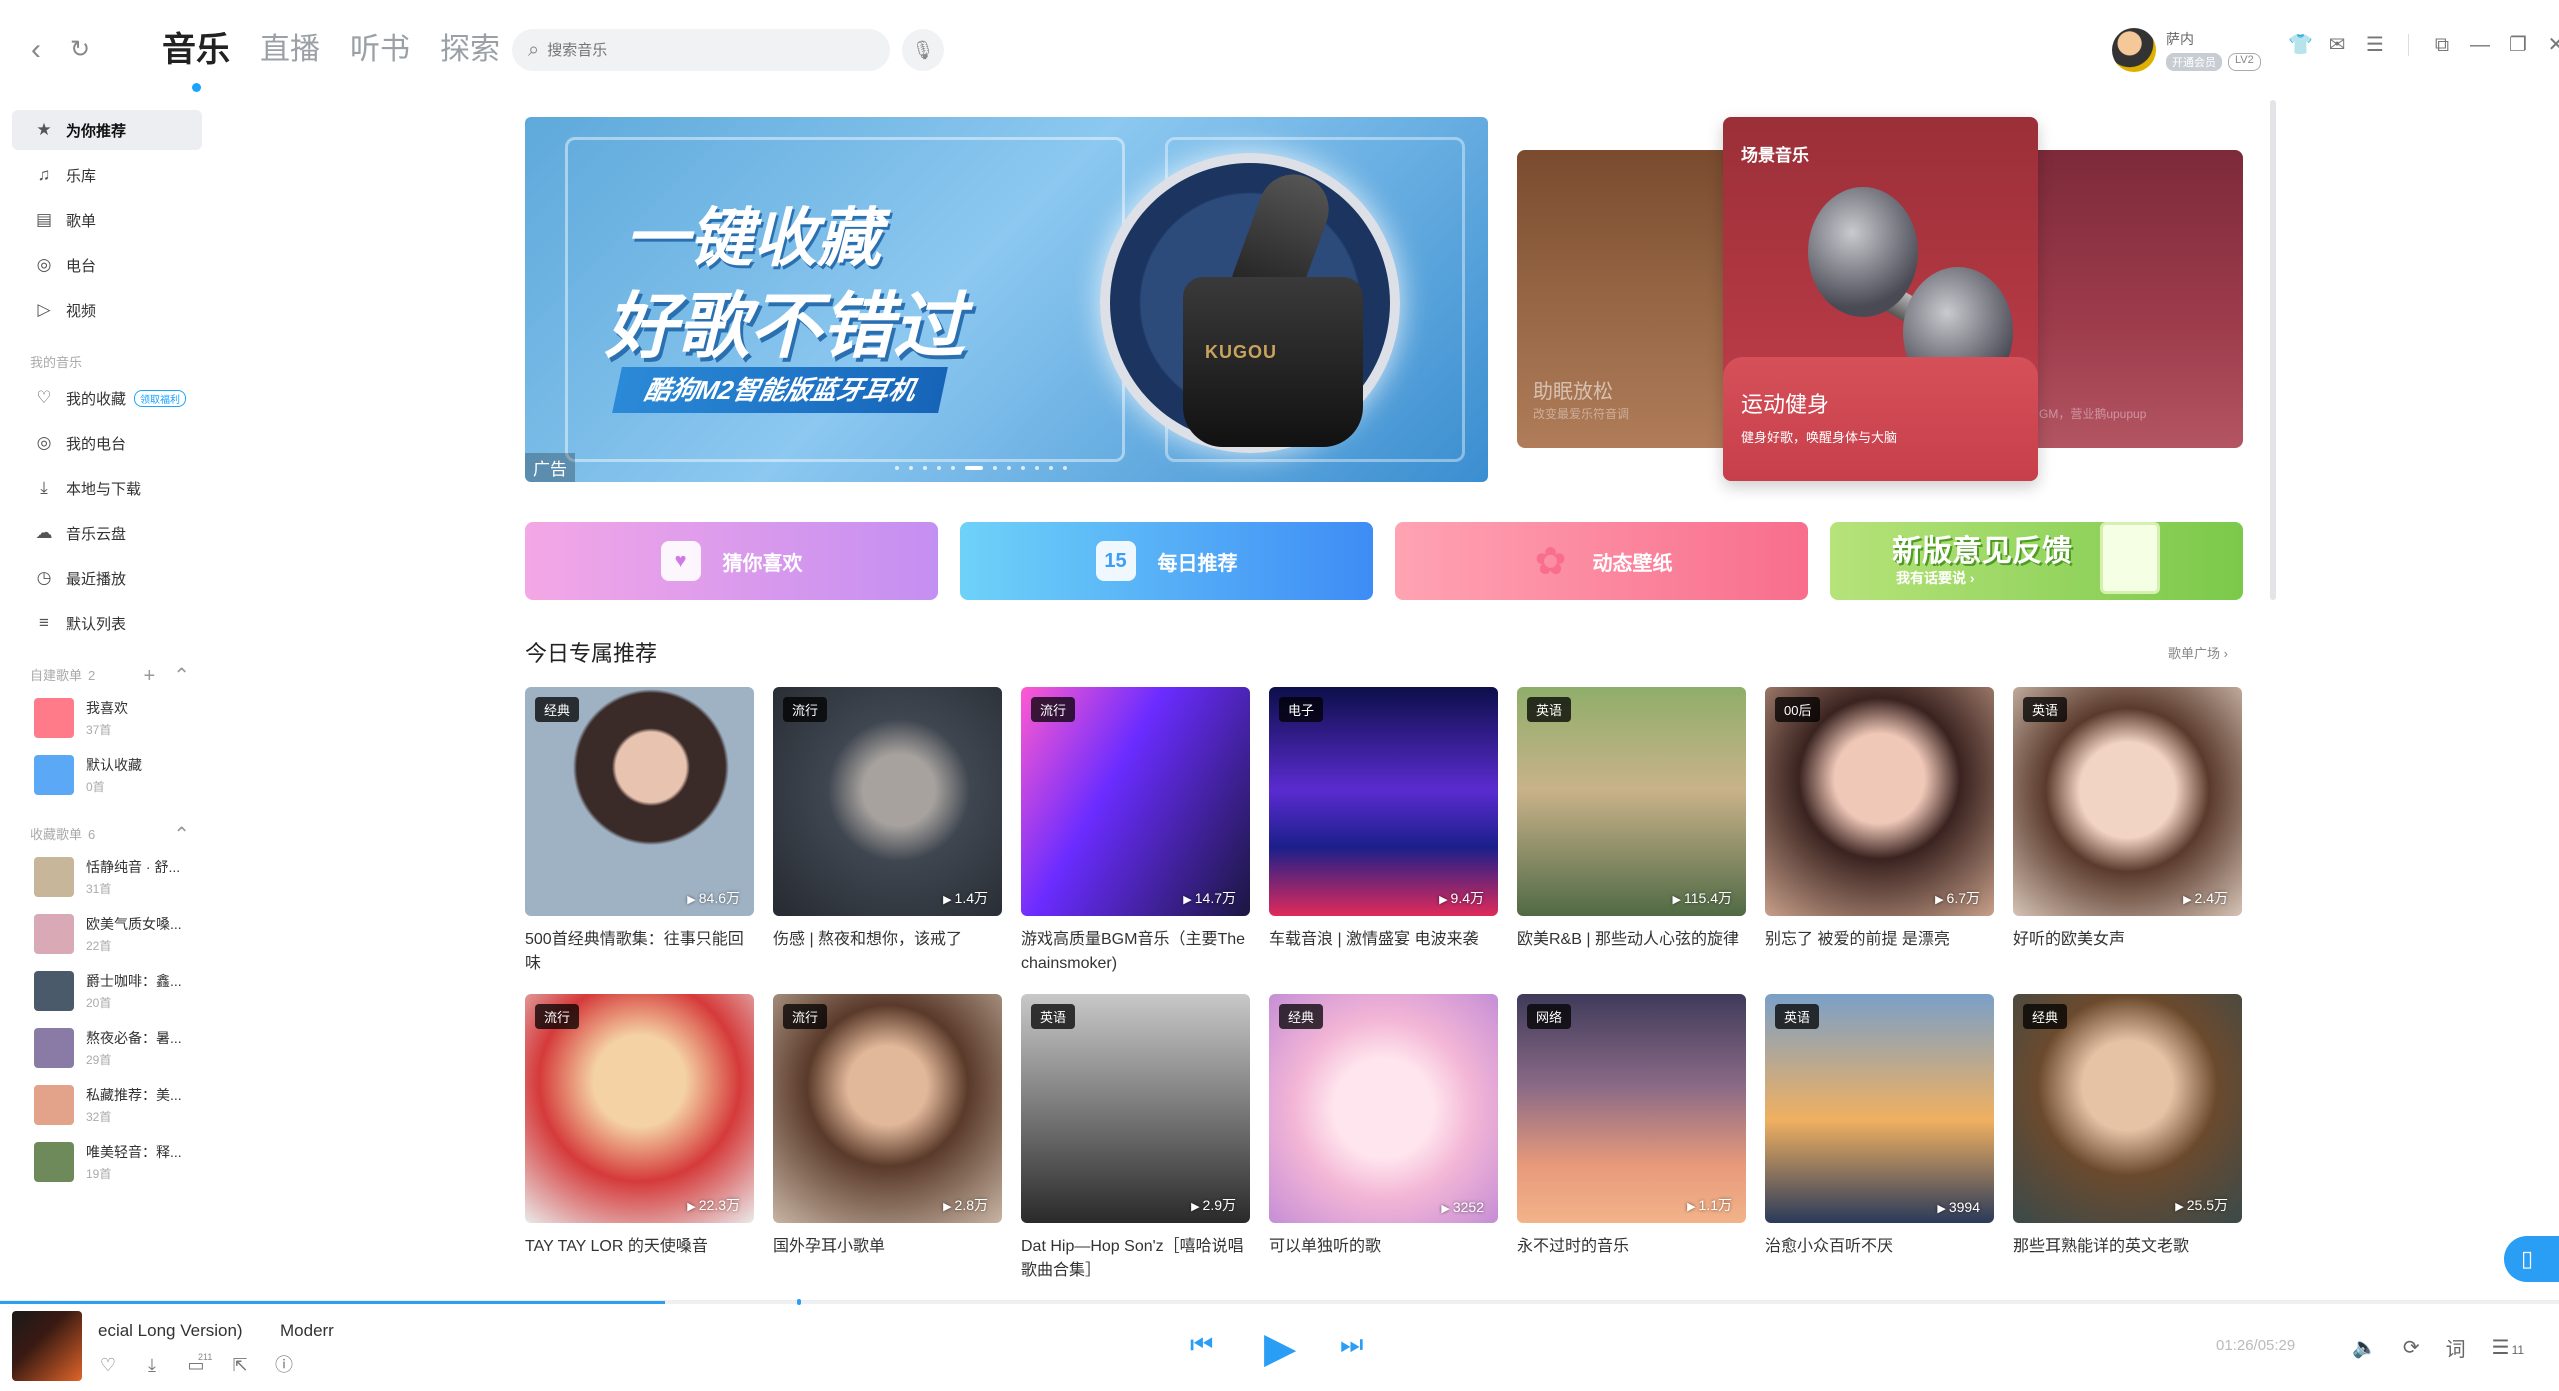  I want to click on playlist-cover: 英语 ▶ 2.4万, so click(2127, 801).